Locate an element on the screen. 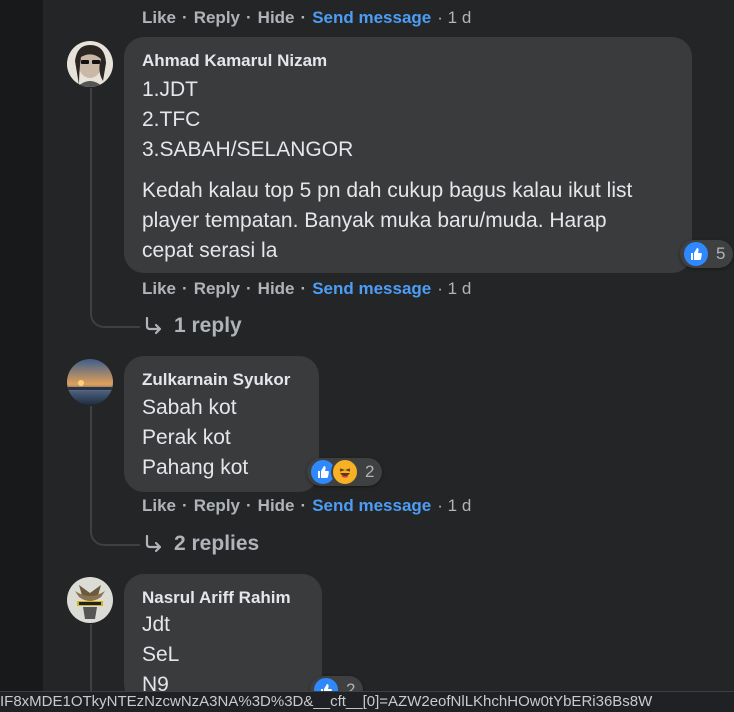 Image resolution: width=734 pixels, height=712 pixels. view-replies-link: 2 replies is located at coordinates (201, 544).